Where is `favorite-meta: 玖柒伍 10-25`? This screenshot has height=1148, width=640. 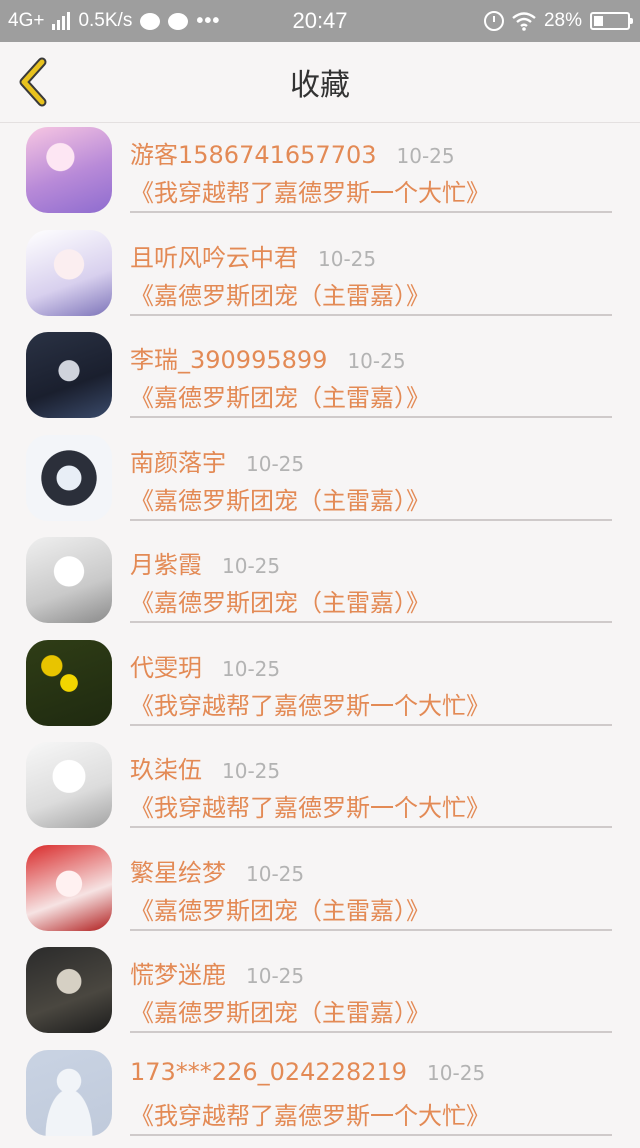 favorite-meta: 玖柒伍 10-25 is located at coordinates (205, 767).